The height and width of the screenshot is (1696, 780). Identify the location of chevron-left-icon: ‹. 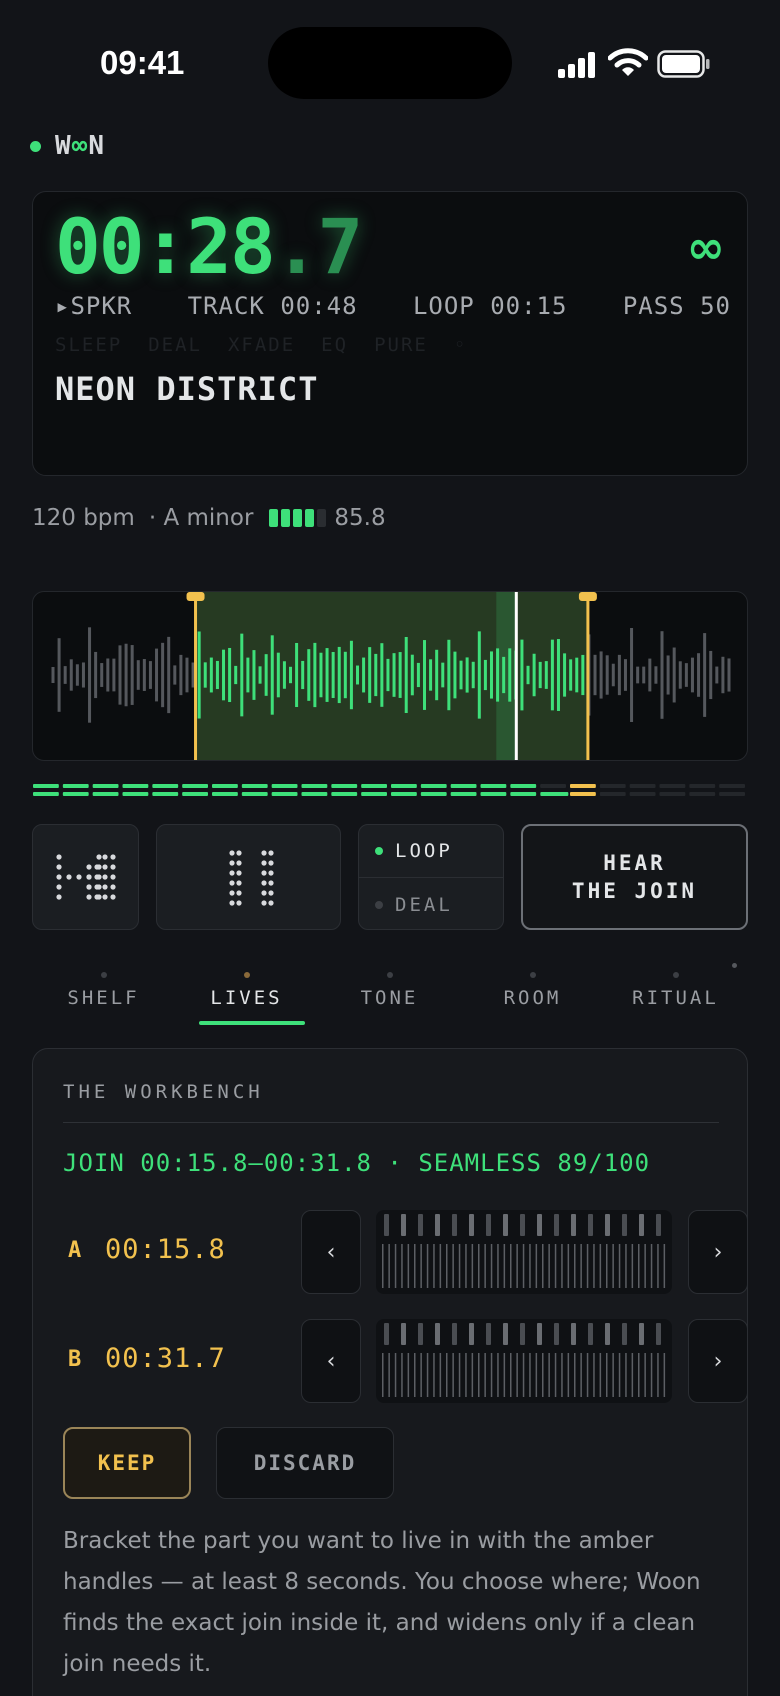
(331, 1252).